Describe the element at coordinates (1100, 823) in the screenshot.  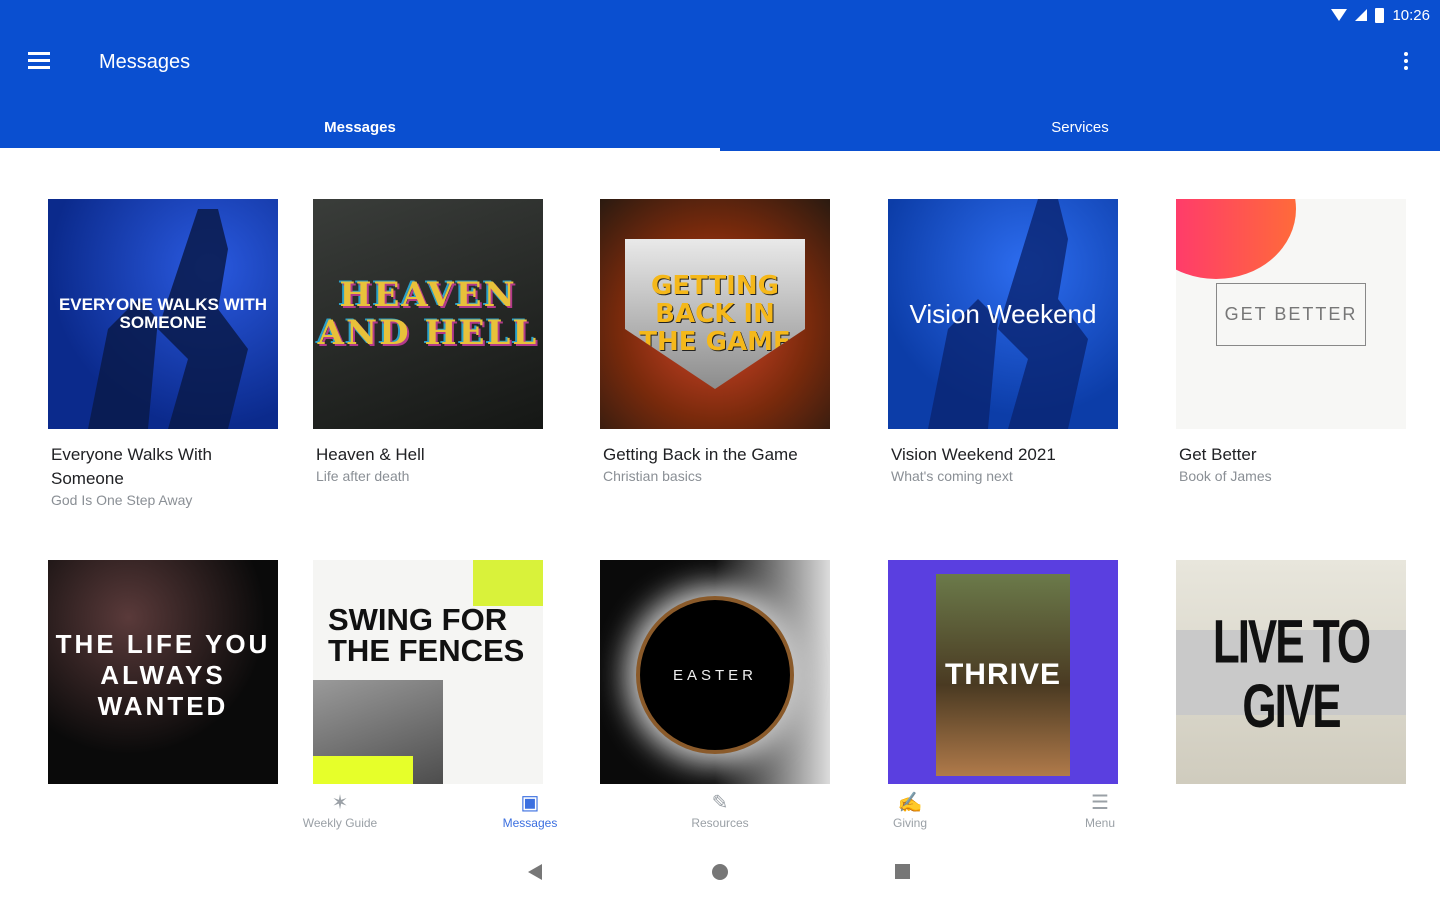
I see `nav-label: Menu` at that location.